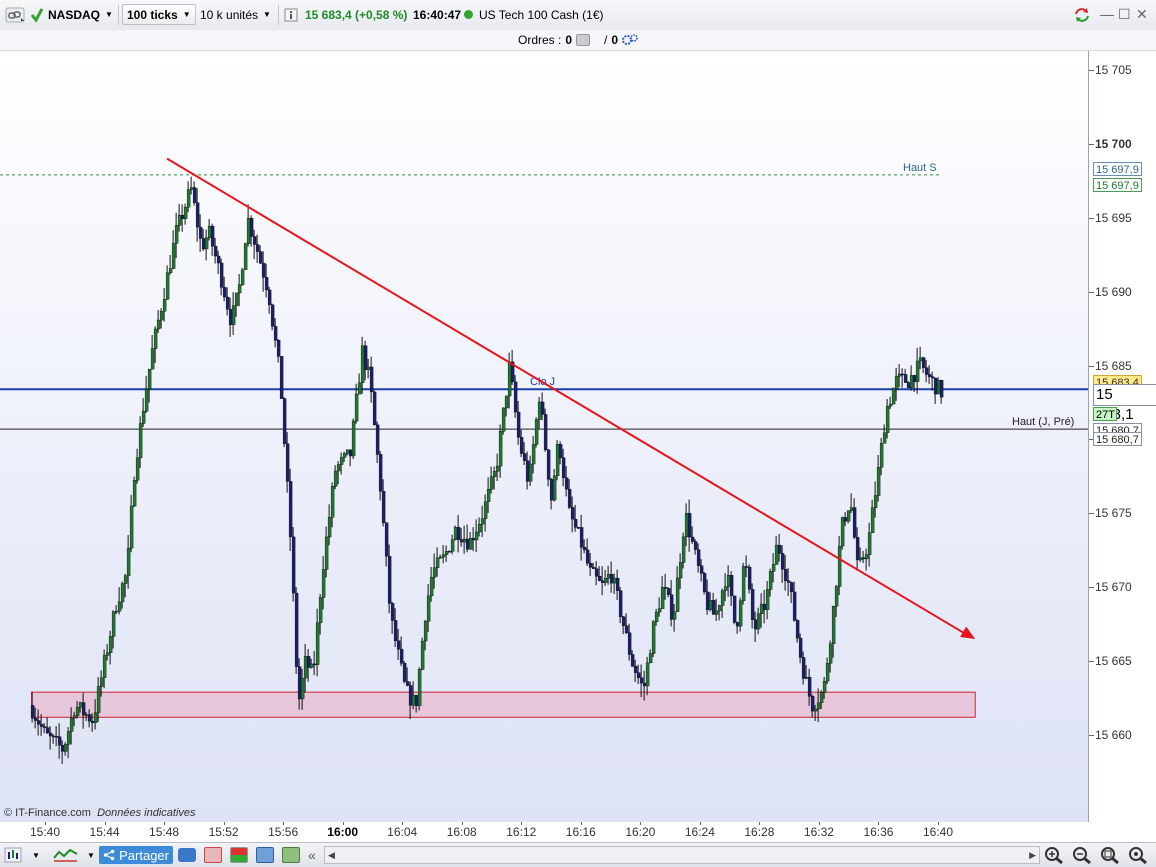 The image size is (1156, 867). What do you see at coordinates (91, 855) in the screenshot?
I see `indicators-dropdown: ▼` at bounding box center [91, 855].